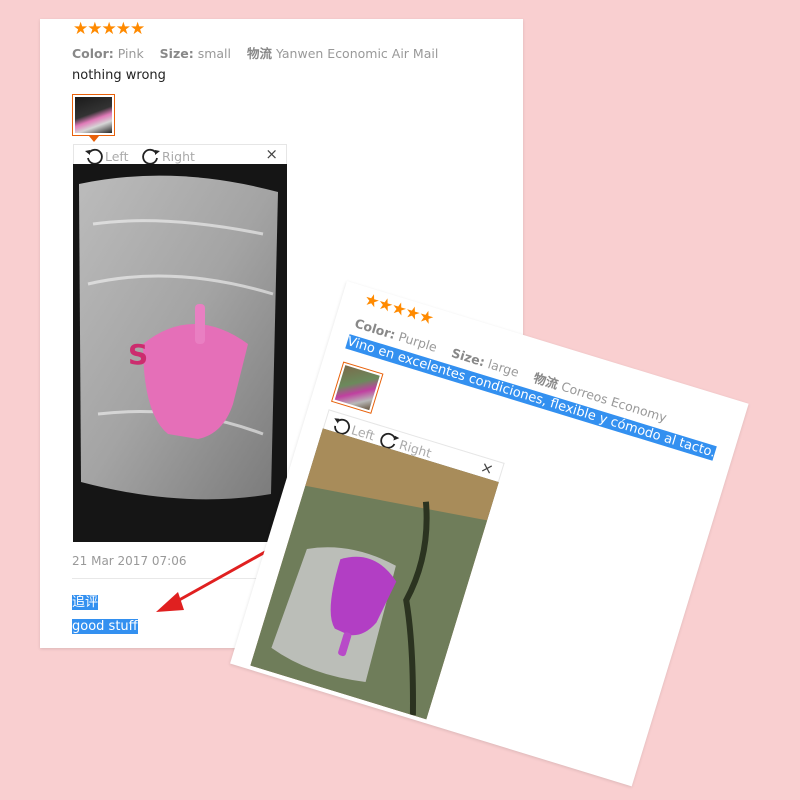  Describe the element at coordinates (129, 561) in the screenshot. I see `review-date: 21 Mar 2017 07:06` at that location.